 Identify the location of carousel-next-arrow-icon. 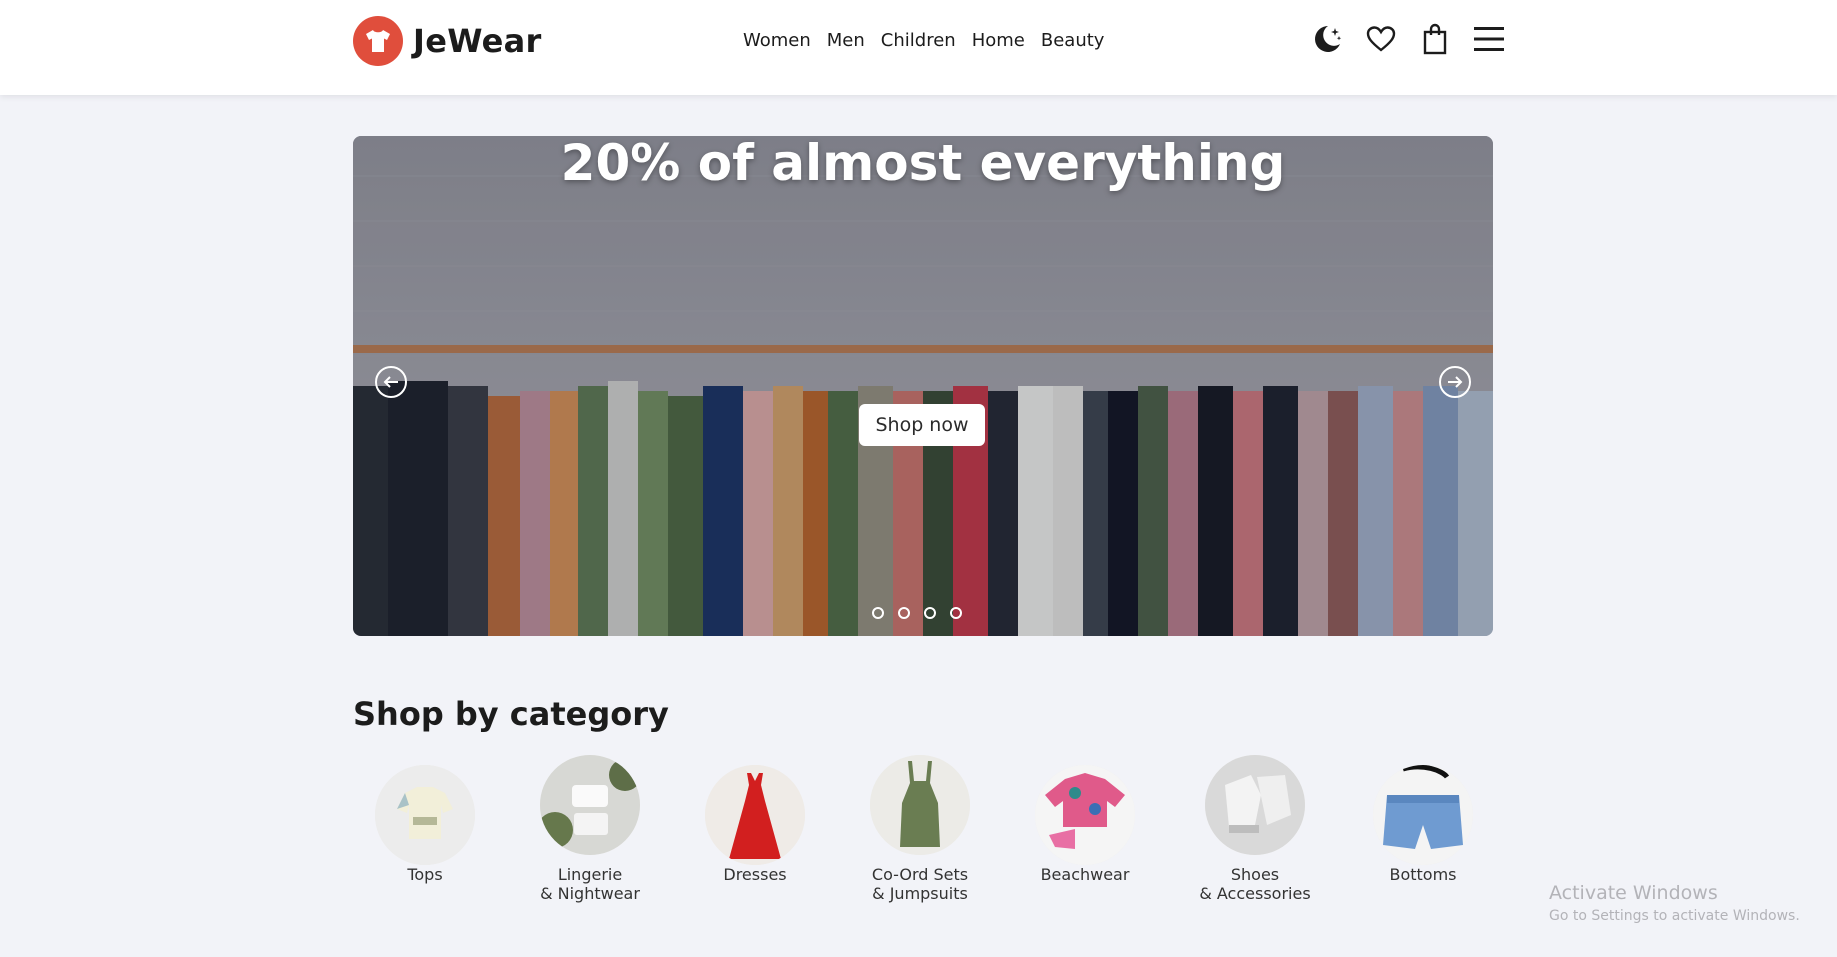
(1455, 382).